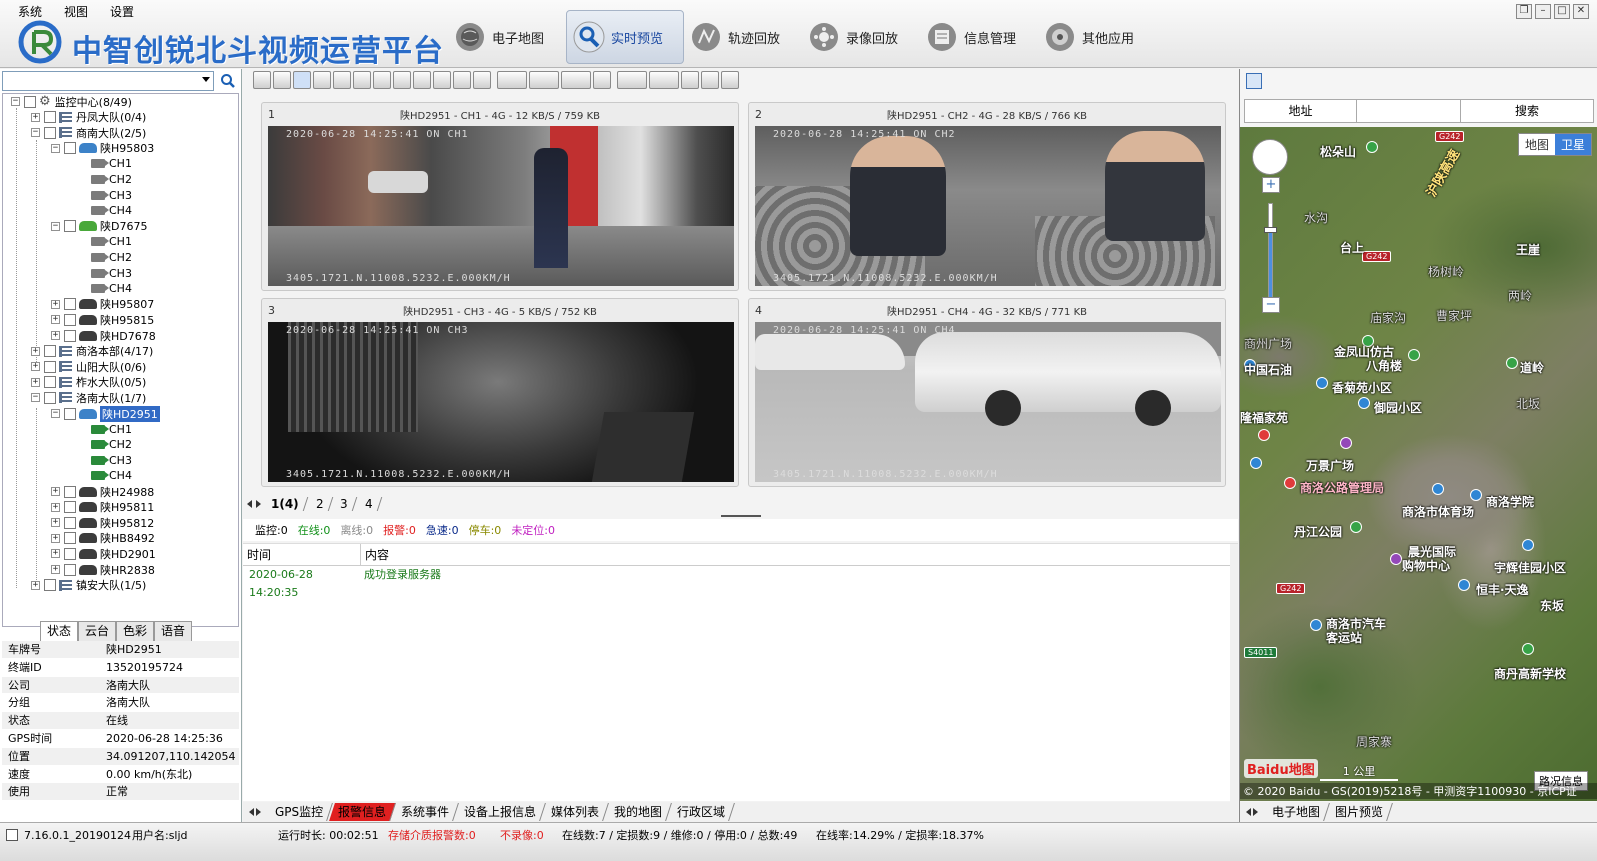  I want to click on tab-ptz: 云台, so click(97, 631).